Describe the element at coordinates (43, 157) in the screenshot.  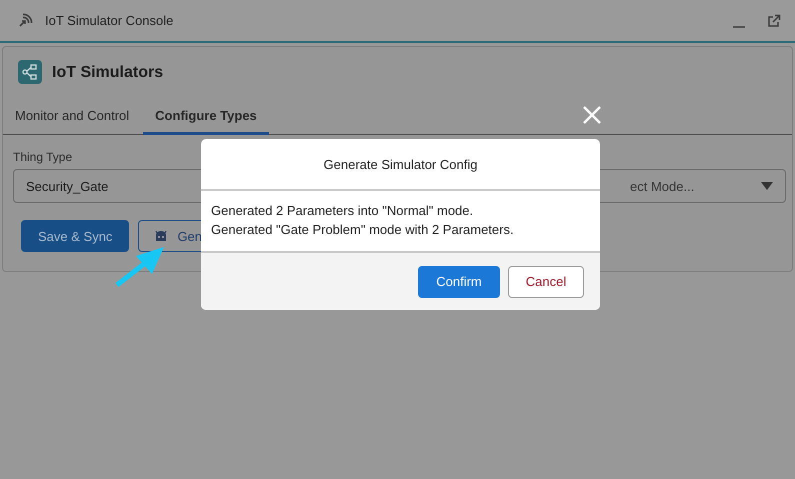
I see `field-label: Thing Type` at that location.